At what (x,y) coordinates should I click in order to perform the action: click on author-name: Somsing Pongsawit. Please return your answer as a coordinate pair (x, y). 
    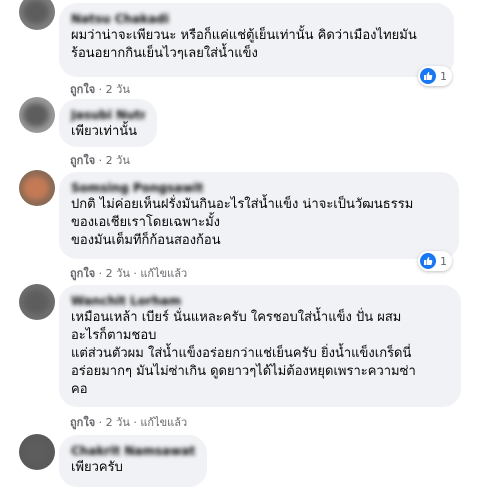
    Looking at the image, I should click on (259, 188).